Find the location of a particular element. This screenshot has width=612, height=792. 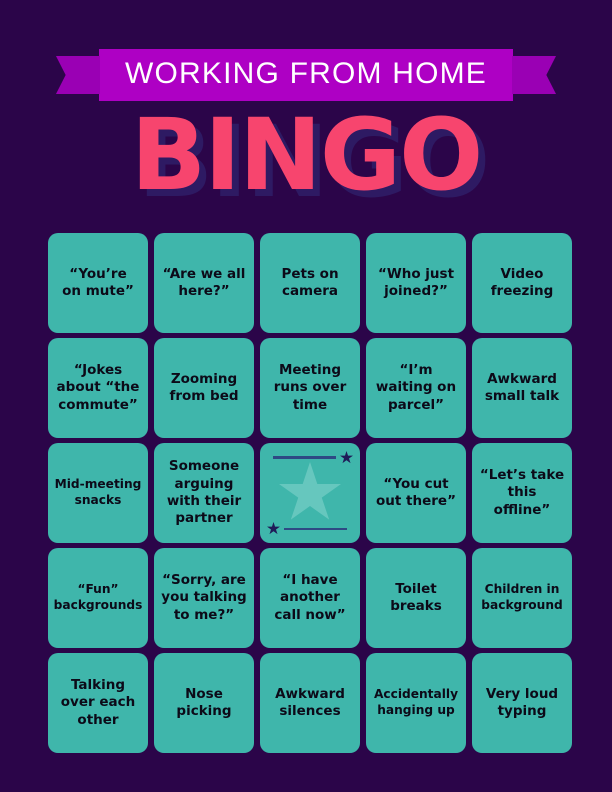

bingo-cell: “Who just joined?” is located at coordinates (416, 283).